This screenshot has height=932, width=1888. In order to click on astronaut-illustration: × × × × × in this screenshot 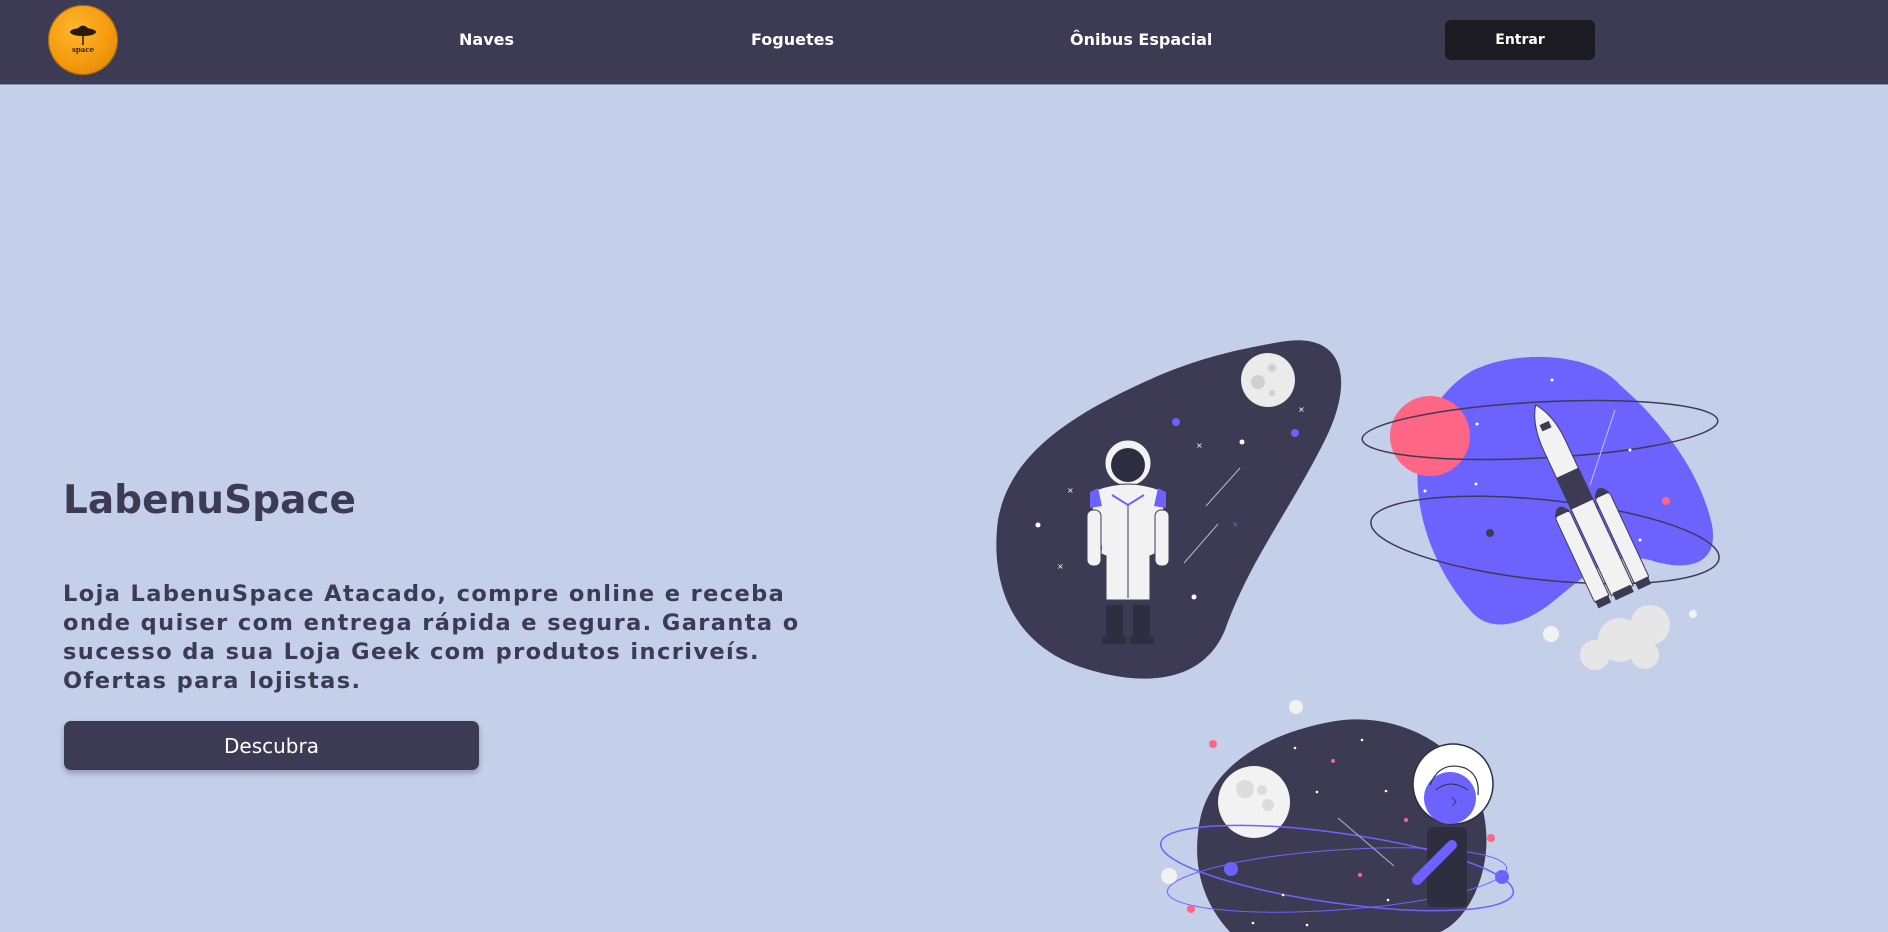, I will do `click(1169, 509)`.